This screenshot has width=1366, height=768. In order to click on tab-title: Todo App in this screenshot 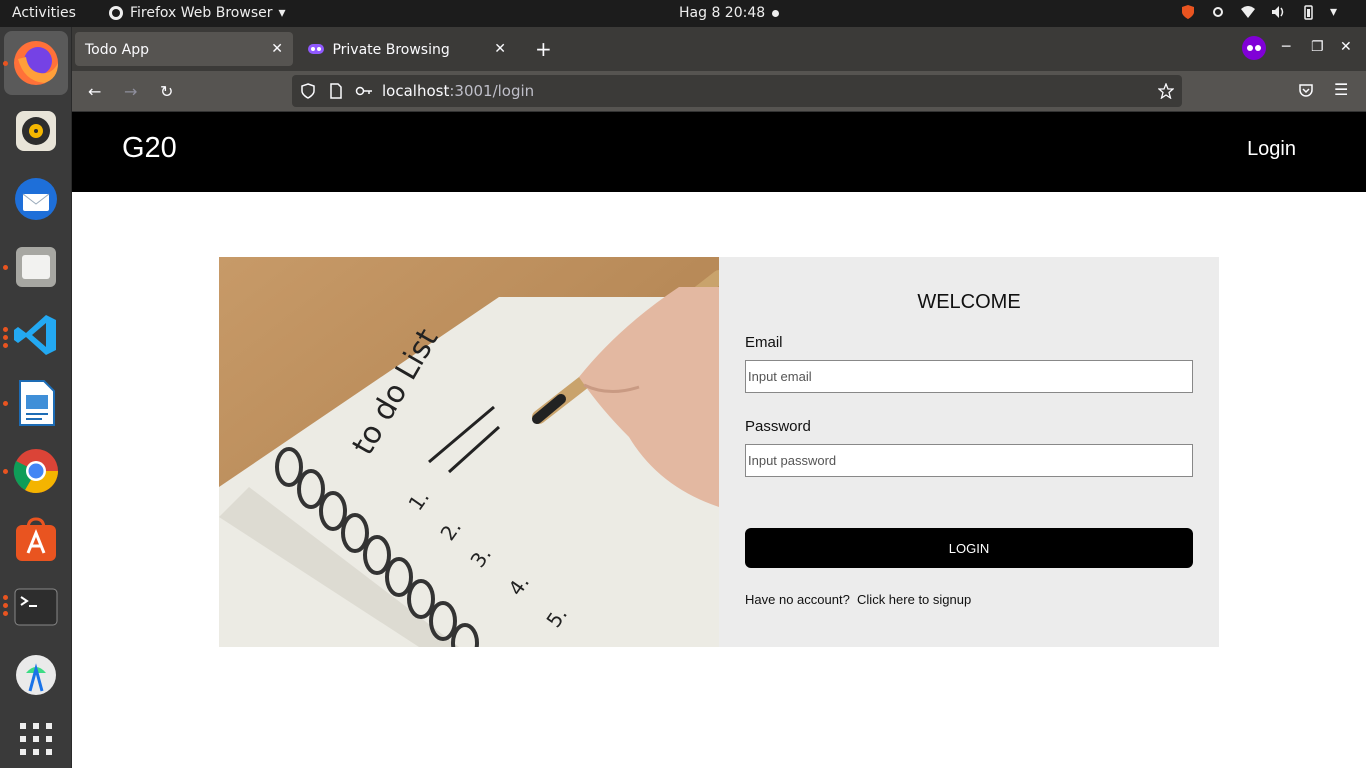, I will do `click(117, 50)`.